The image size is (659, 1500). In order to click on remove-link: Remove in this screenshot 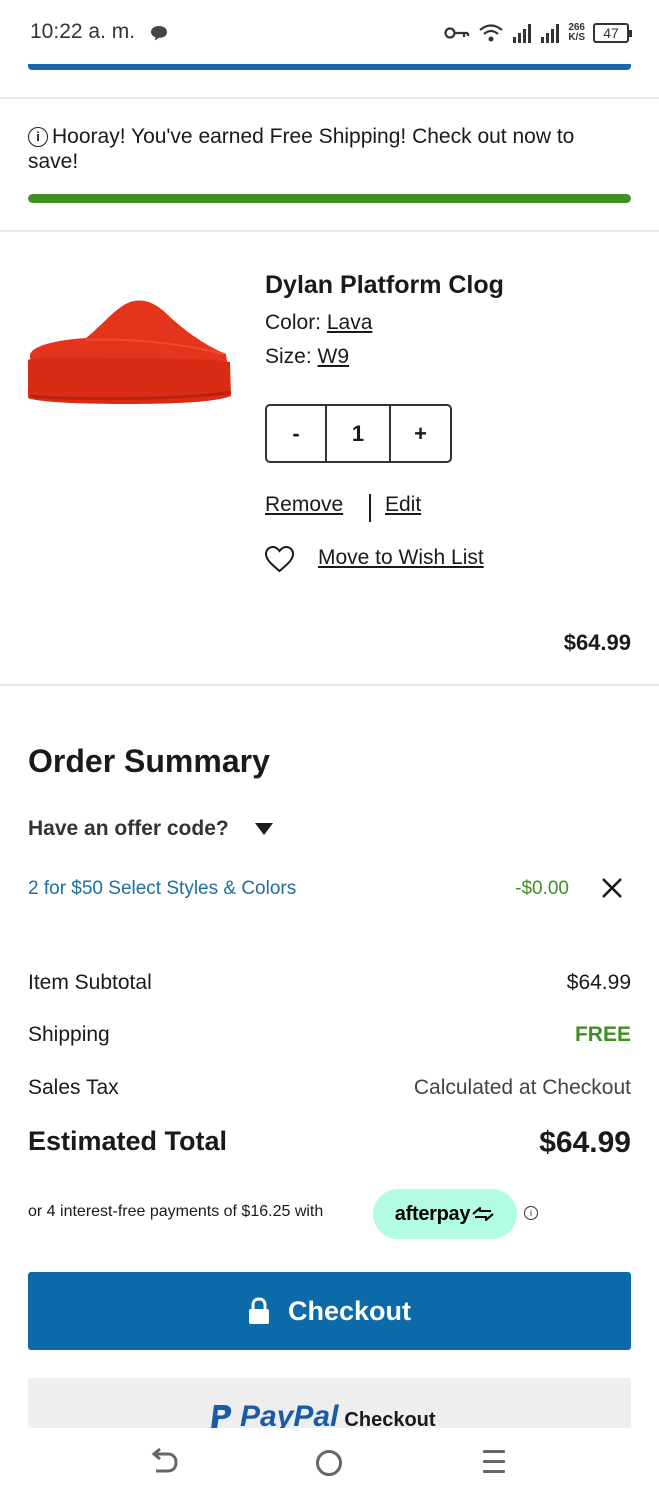, I will do `click(304, 505)`.